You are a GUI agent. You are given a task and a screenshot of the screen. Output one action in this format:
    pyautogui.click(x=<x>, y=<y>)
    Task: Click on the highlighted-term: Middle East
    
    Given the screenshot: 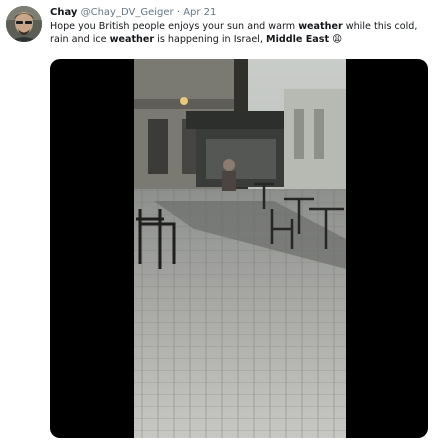 What is the action you would take?
    pyautogui.click(x=298, y=40)
    